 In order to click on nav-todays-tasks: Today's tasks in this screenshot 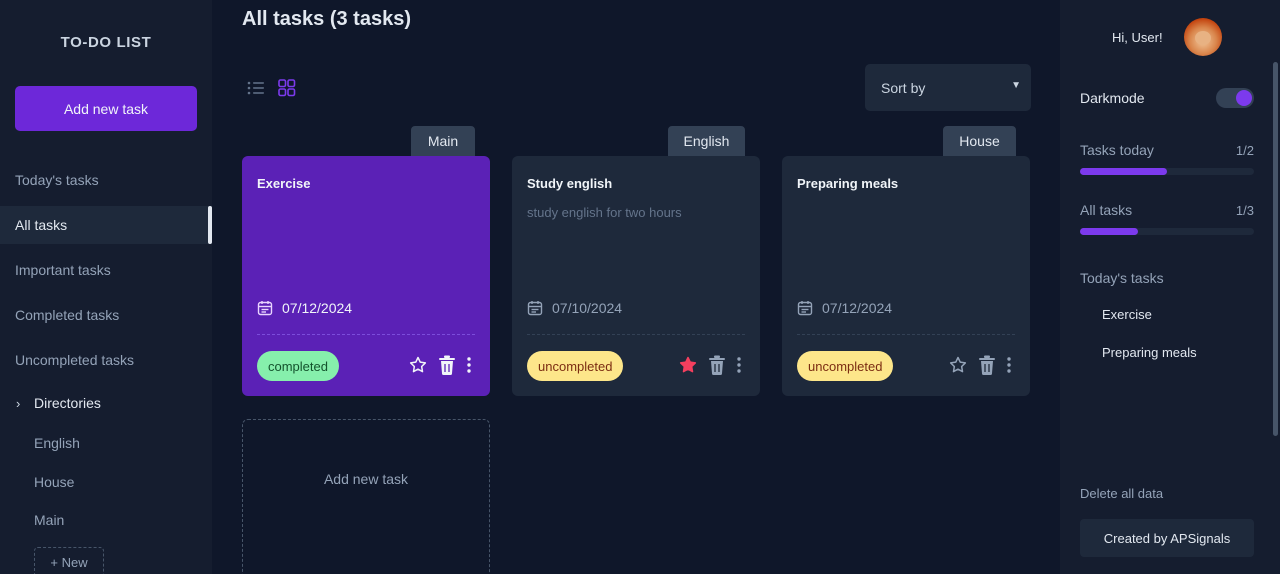, I will do `click(106, 180)`.